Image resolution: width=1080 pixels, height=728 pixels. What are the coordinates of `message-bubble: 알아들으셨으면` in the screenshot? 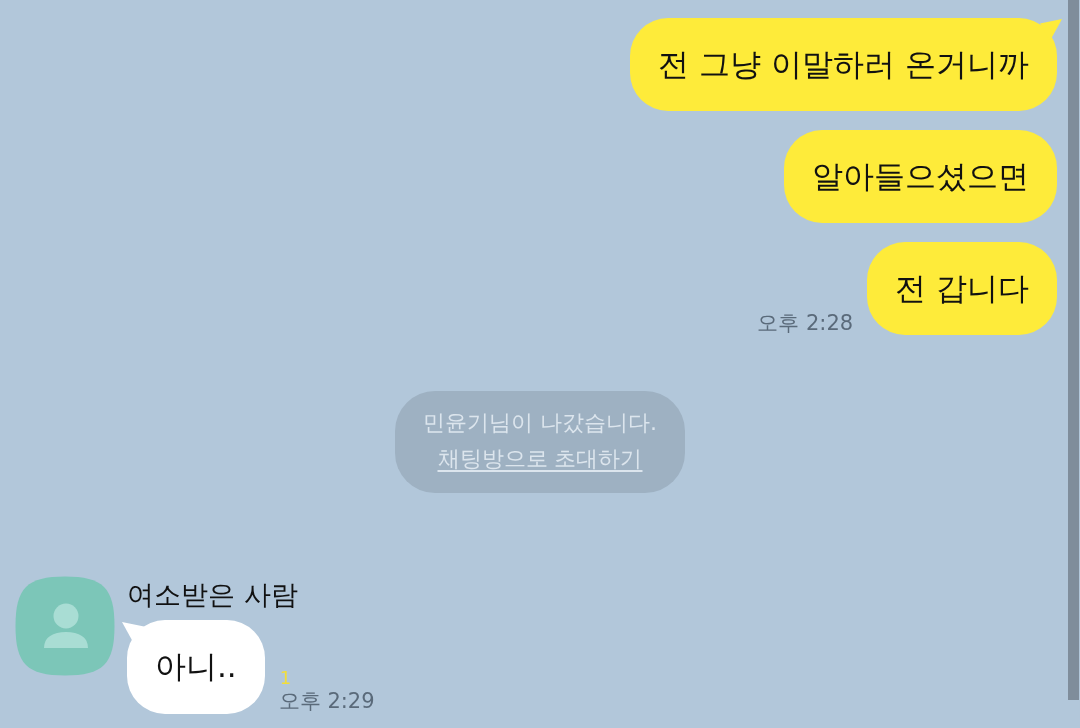 It's located at (920, 176).